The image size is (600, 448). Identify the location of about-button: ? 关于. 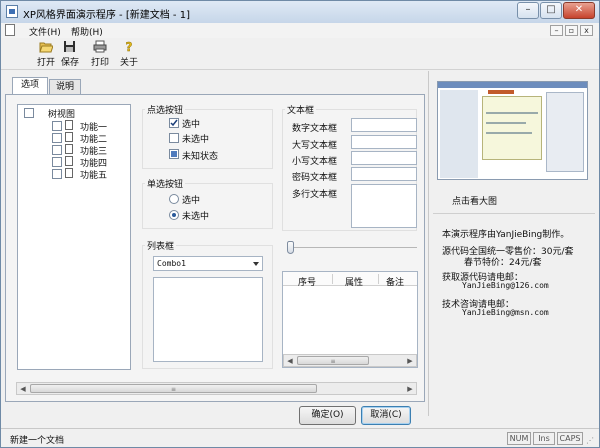
(129, 54).